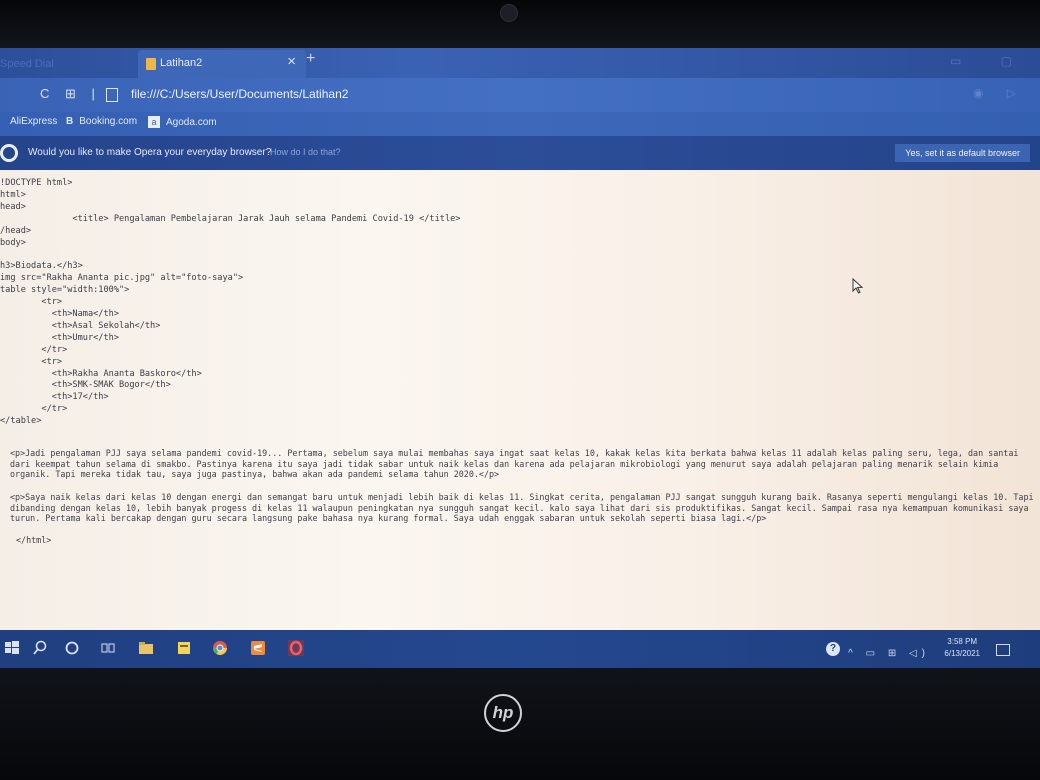  I want to click on agoda-icon: a, so click(154, 122).